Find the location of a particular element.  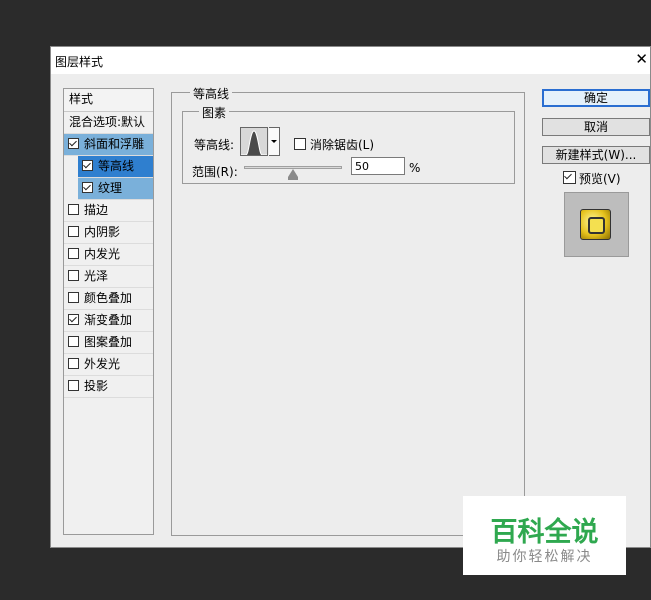

list-item-label: 内阴影 is located at coordinates (102, 232).